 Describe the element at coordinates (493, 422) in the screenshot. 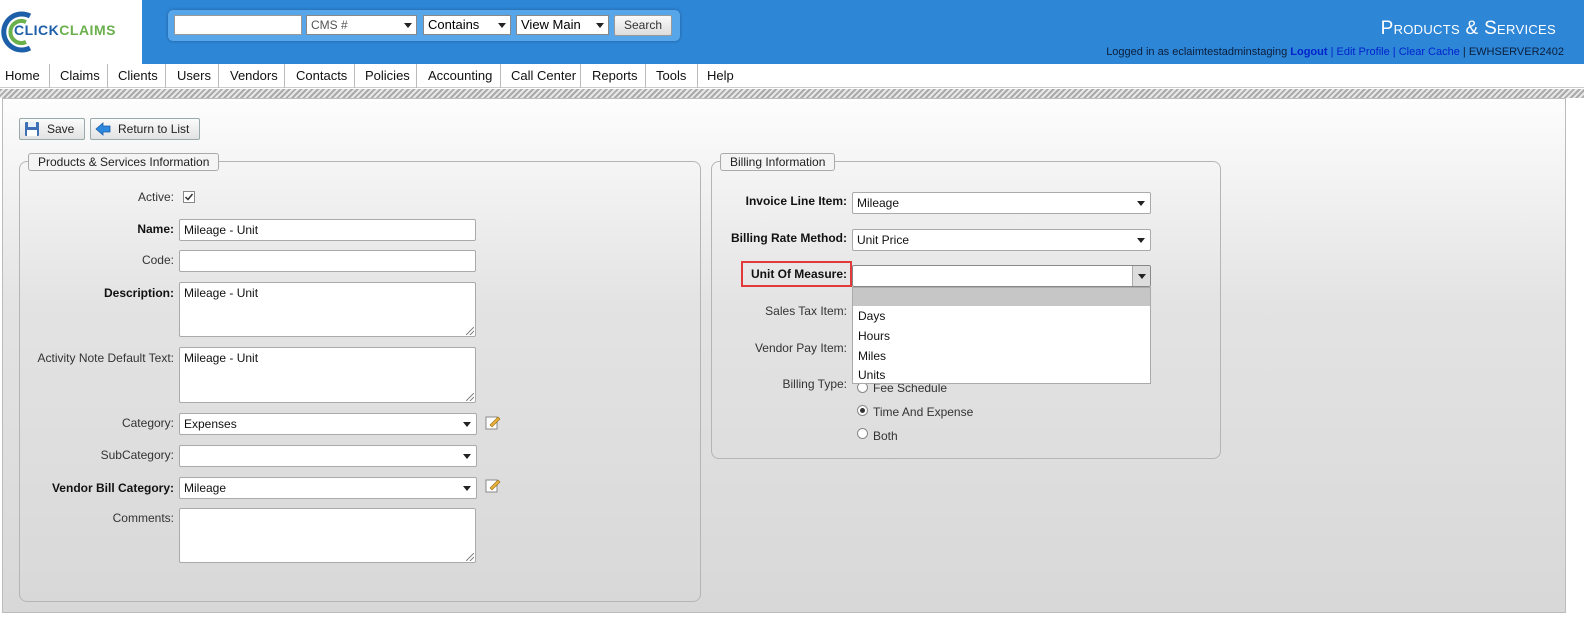

I see `edit-category-icon` at that location.